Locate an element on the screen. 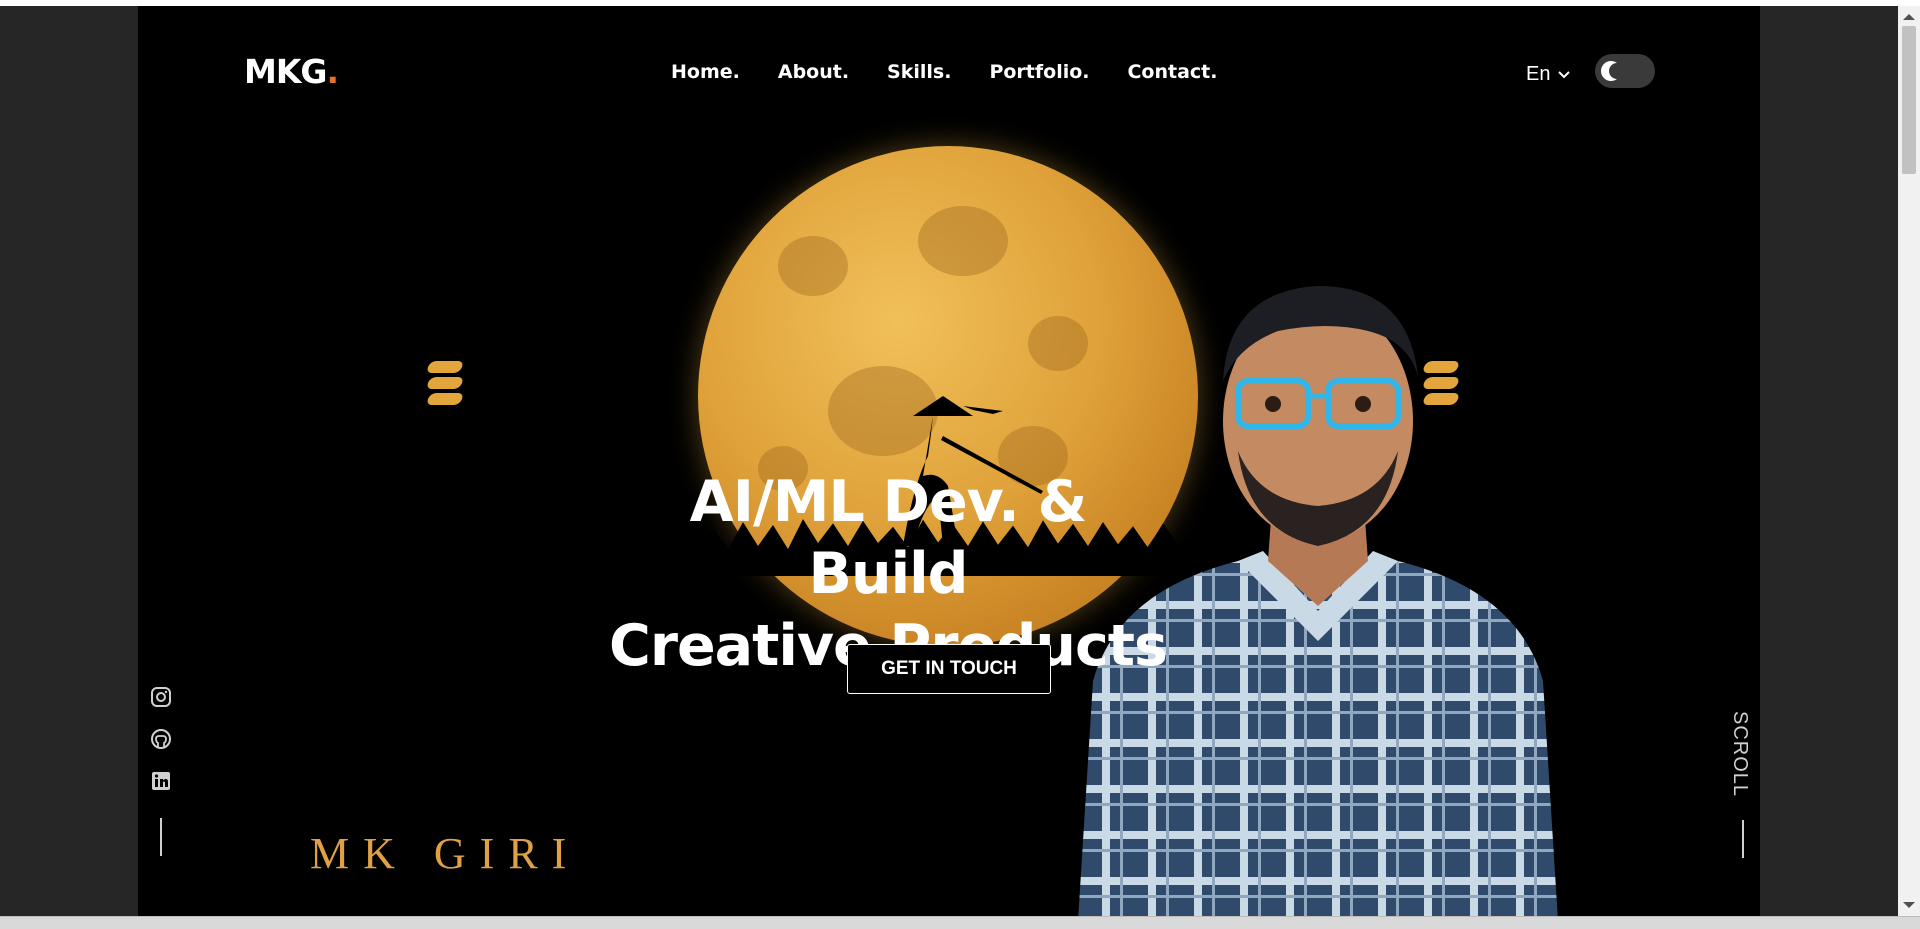  signature-text: MK GIRI is located at coordinates (445, 853).